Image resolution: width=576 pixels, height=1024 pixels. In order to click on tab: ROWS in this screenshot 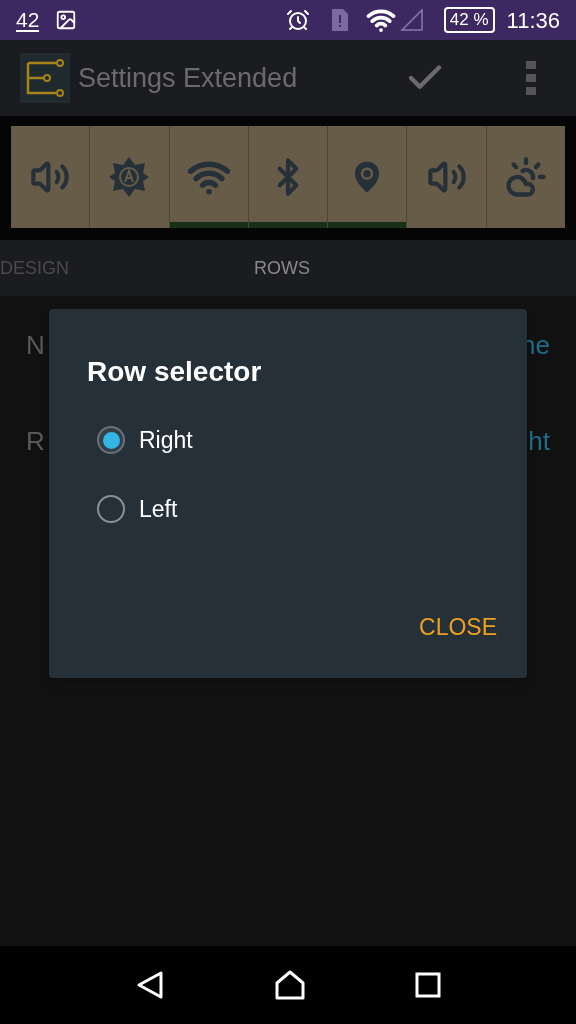, I will do `click(282, 268)`.